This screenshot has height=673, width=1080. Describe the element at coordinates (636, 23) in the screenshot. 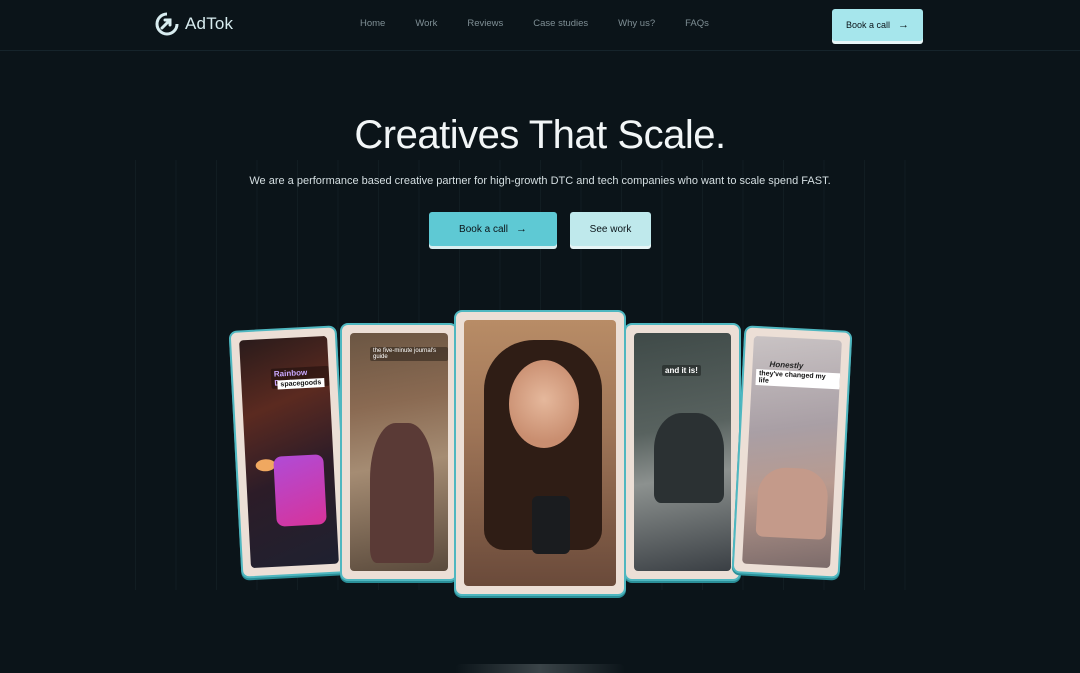

I see `nav-link-why-us: Why us?` at that location.